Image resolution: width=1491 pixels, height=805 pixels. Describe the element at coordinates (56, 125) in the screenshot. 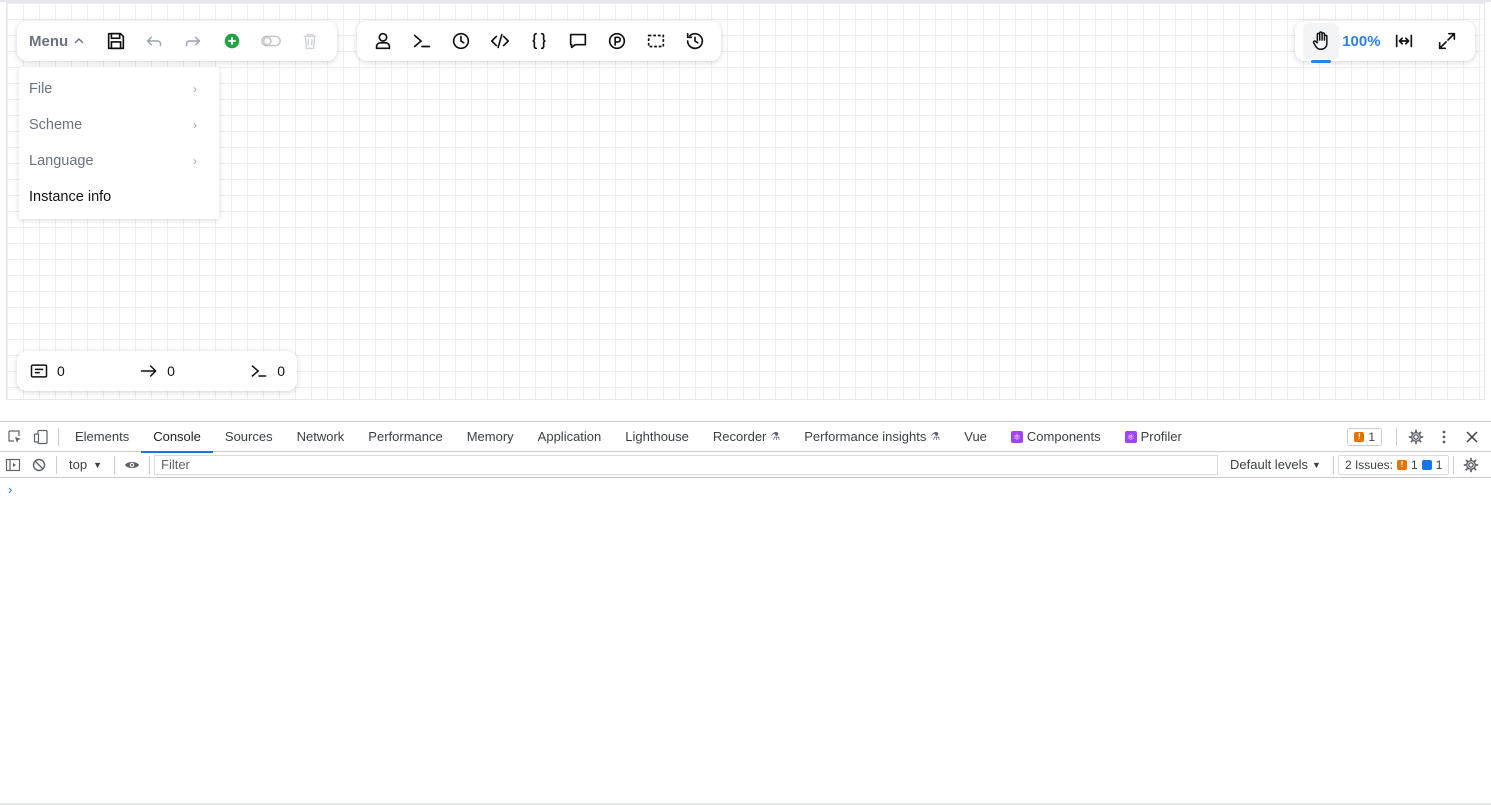

I see `menu-item-label: Scheme` at that location.